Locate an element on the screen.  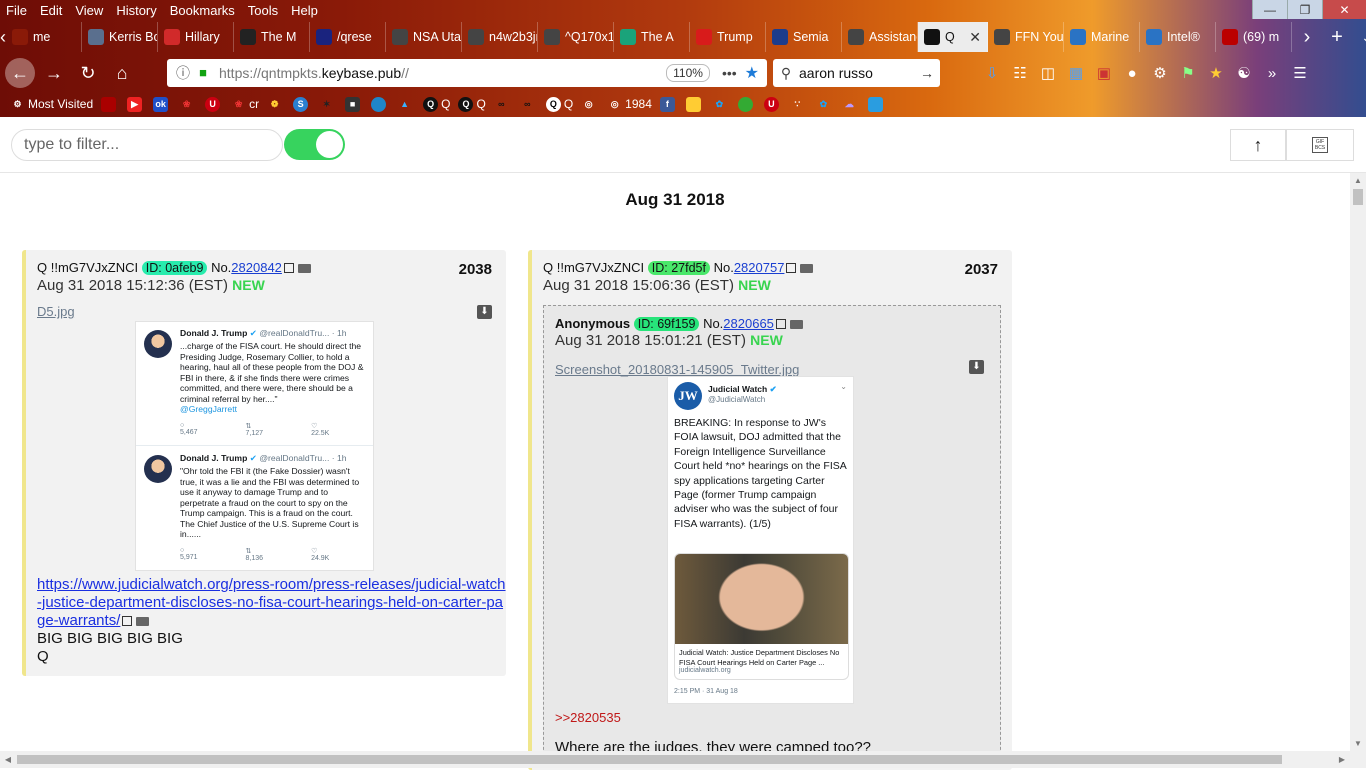
post-number-link: 2820757 is located at coordinates (759, 267).